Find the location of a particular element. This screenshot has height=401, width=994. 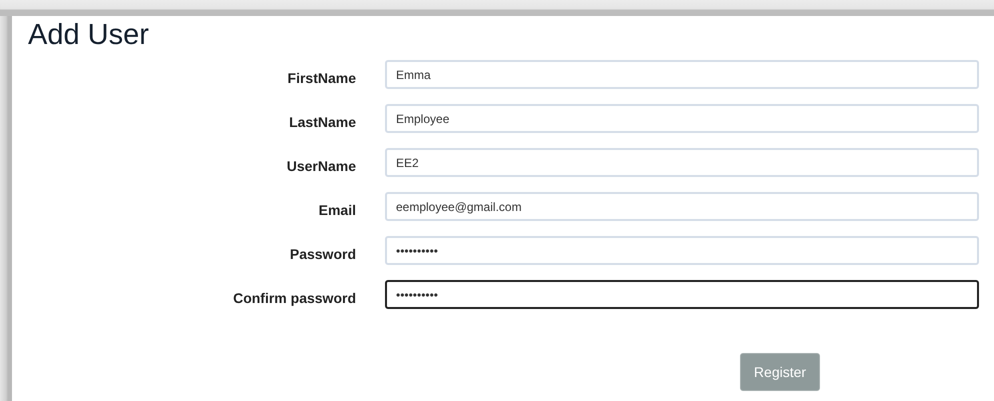

field-label: UserName is located at coordinates (321, 165).